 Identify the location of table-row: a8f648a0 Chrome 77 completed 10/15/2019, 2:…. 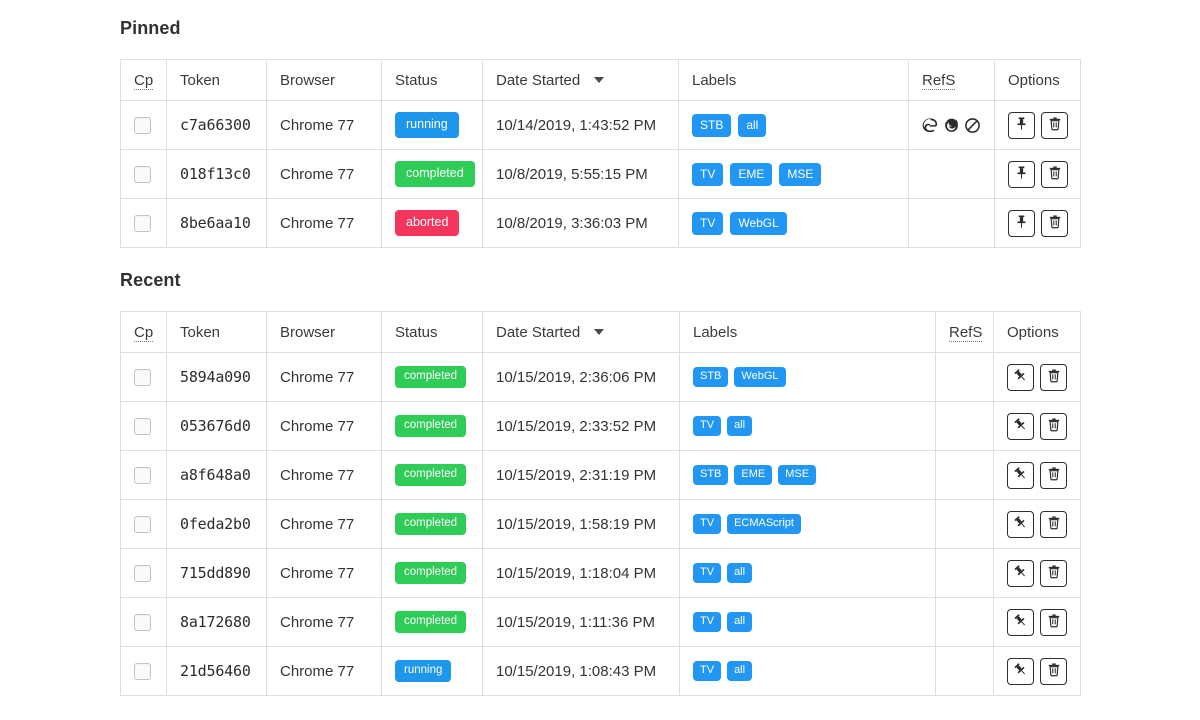
(600, 475).